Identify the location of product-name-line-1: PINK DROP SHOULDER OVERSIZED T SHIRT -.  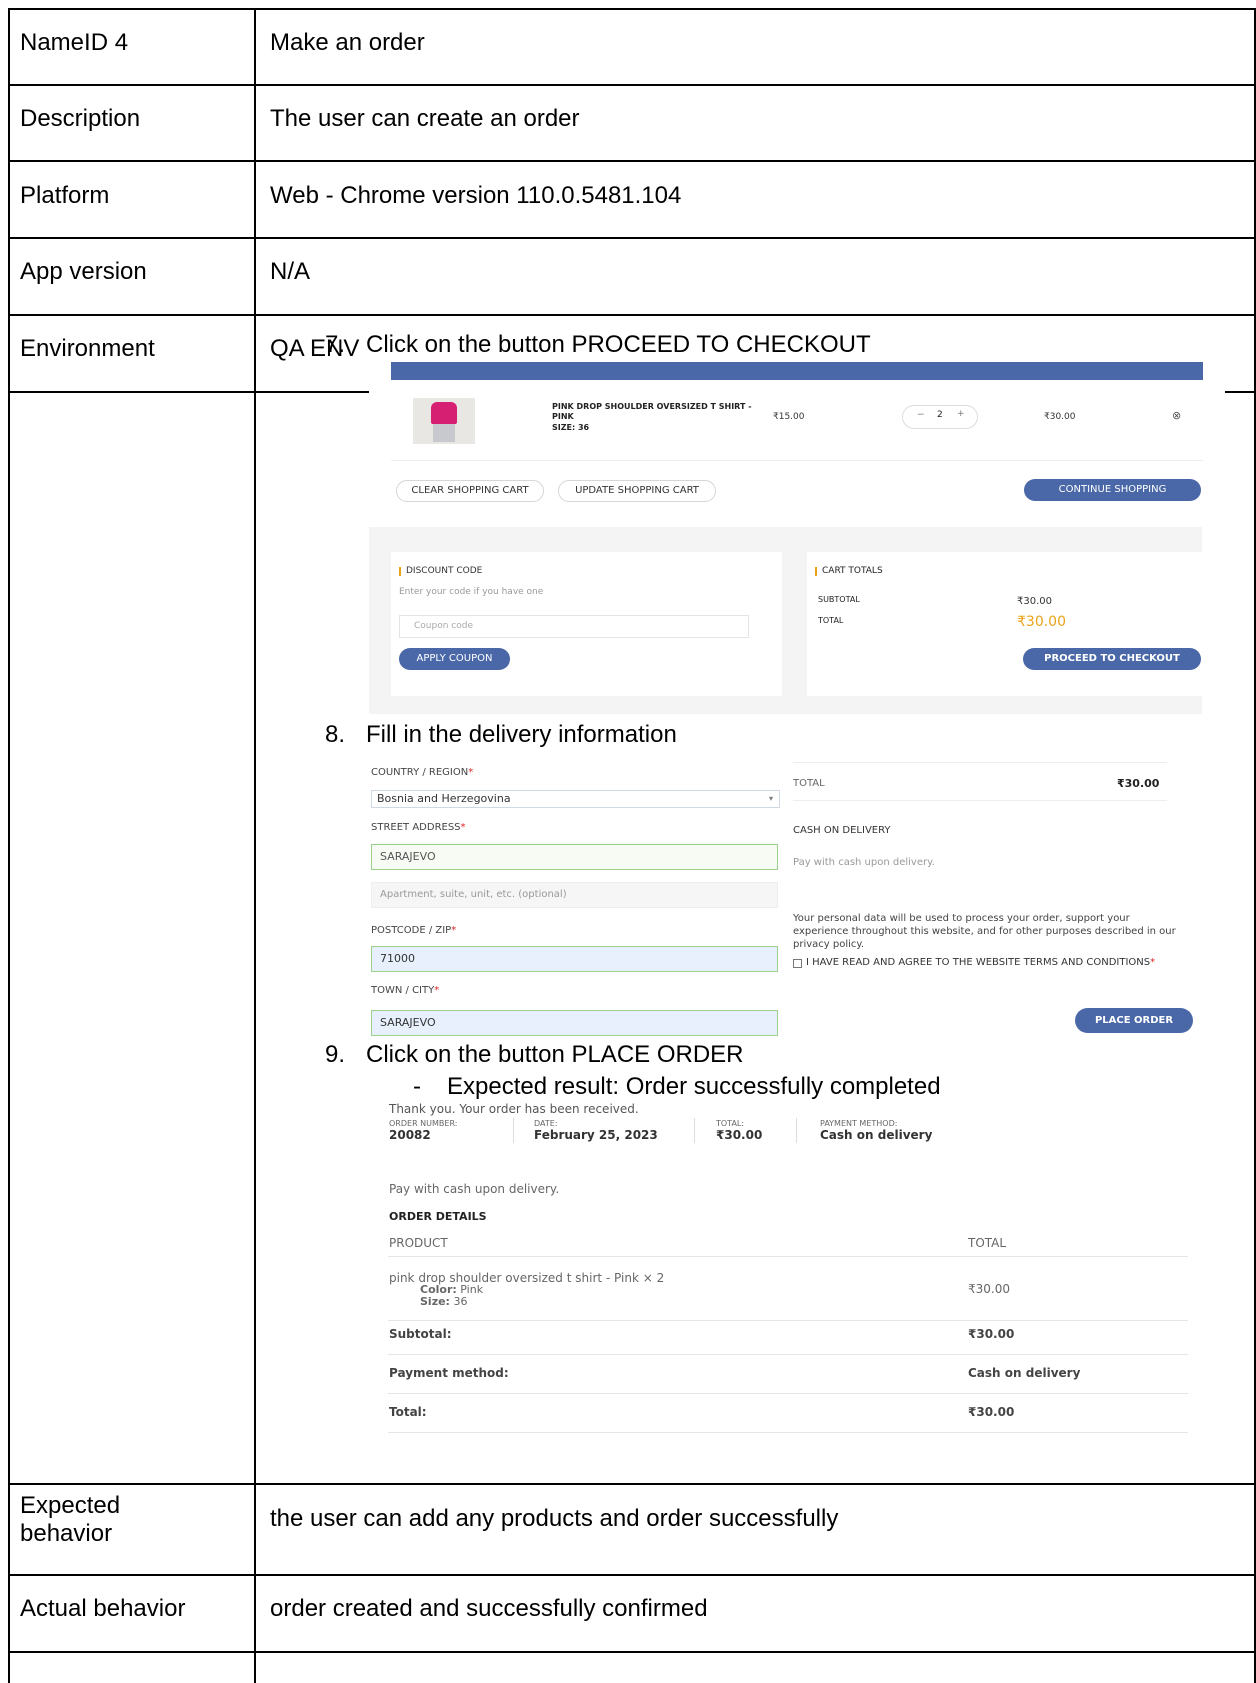
(652, 406).